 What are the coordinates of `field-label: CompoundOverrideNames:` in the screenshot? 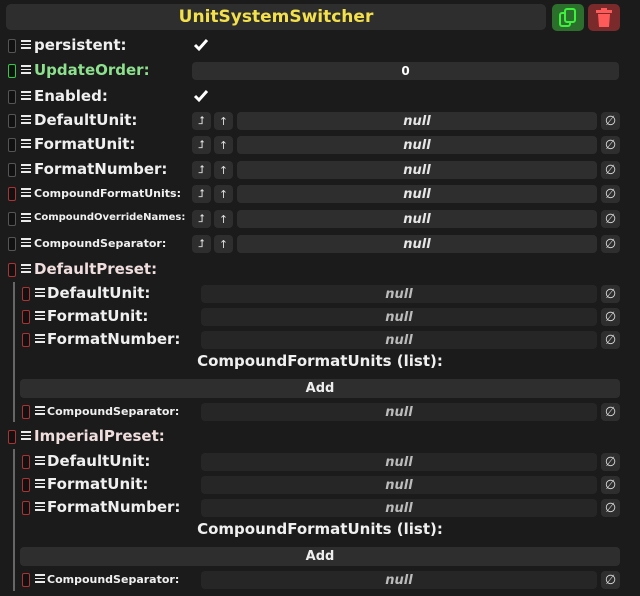 It's located at (110, 217).